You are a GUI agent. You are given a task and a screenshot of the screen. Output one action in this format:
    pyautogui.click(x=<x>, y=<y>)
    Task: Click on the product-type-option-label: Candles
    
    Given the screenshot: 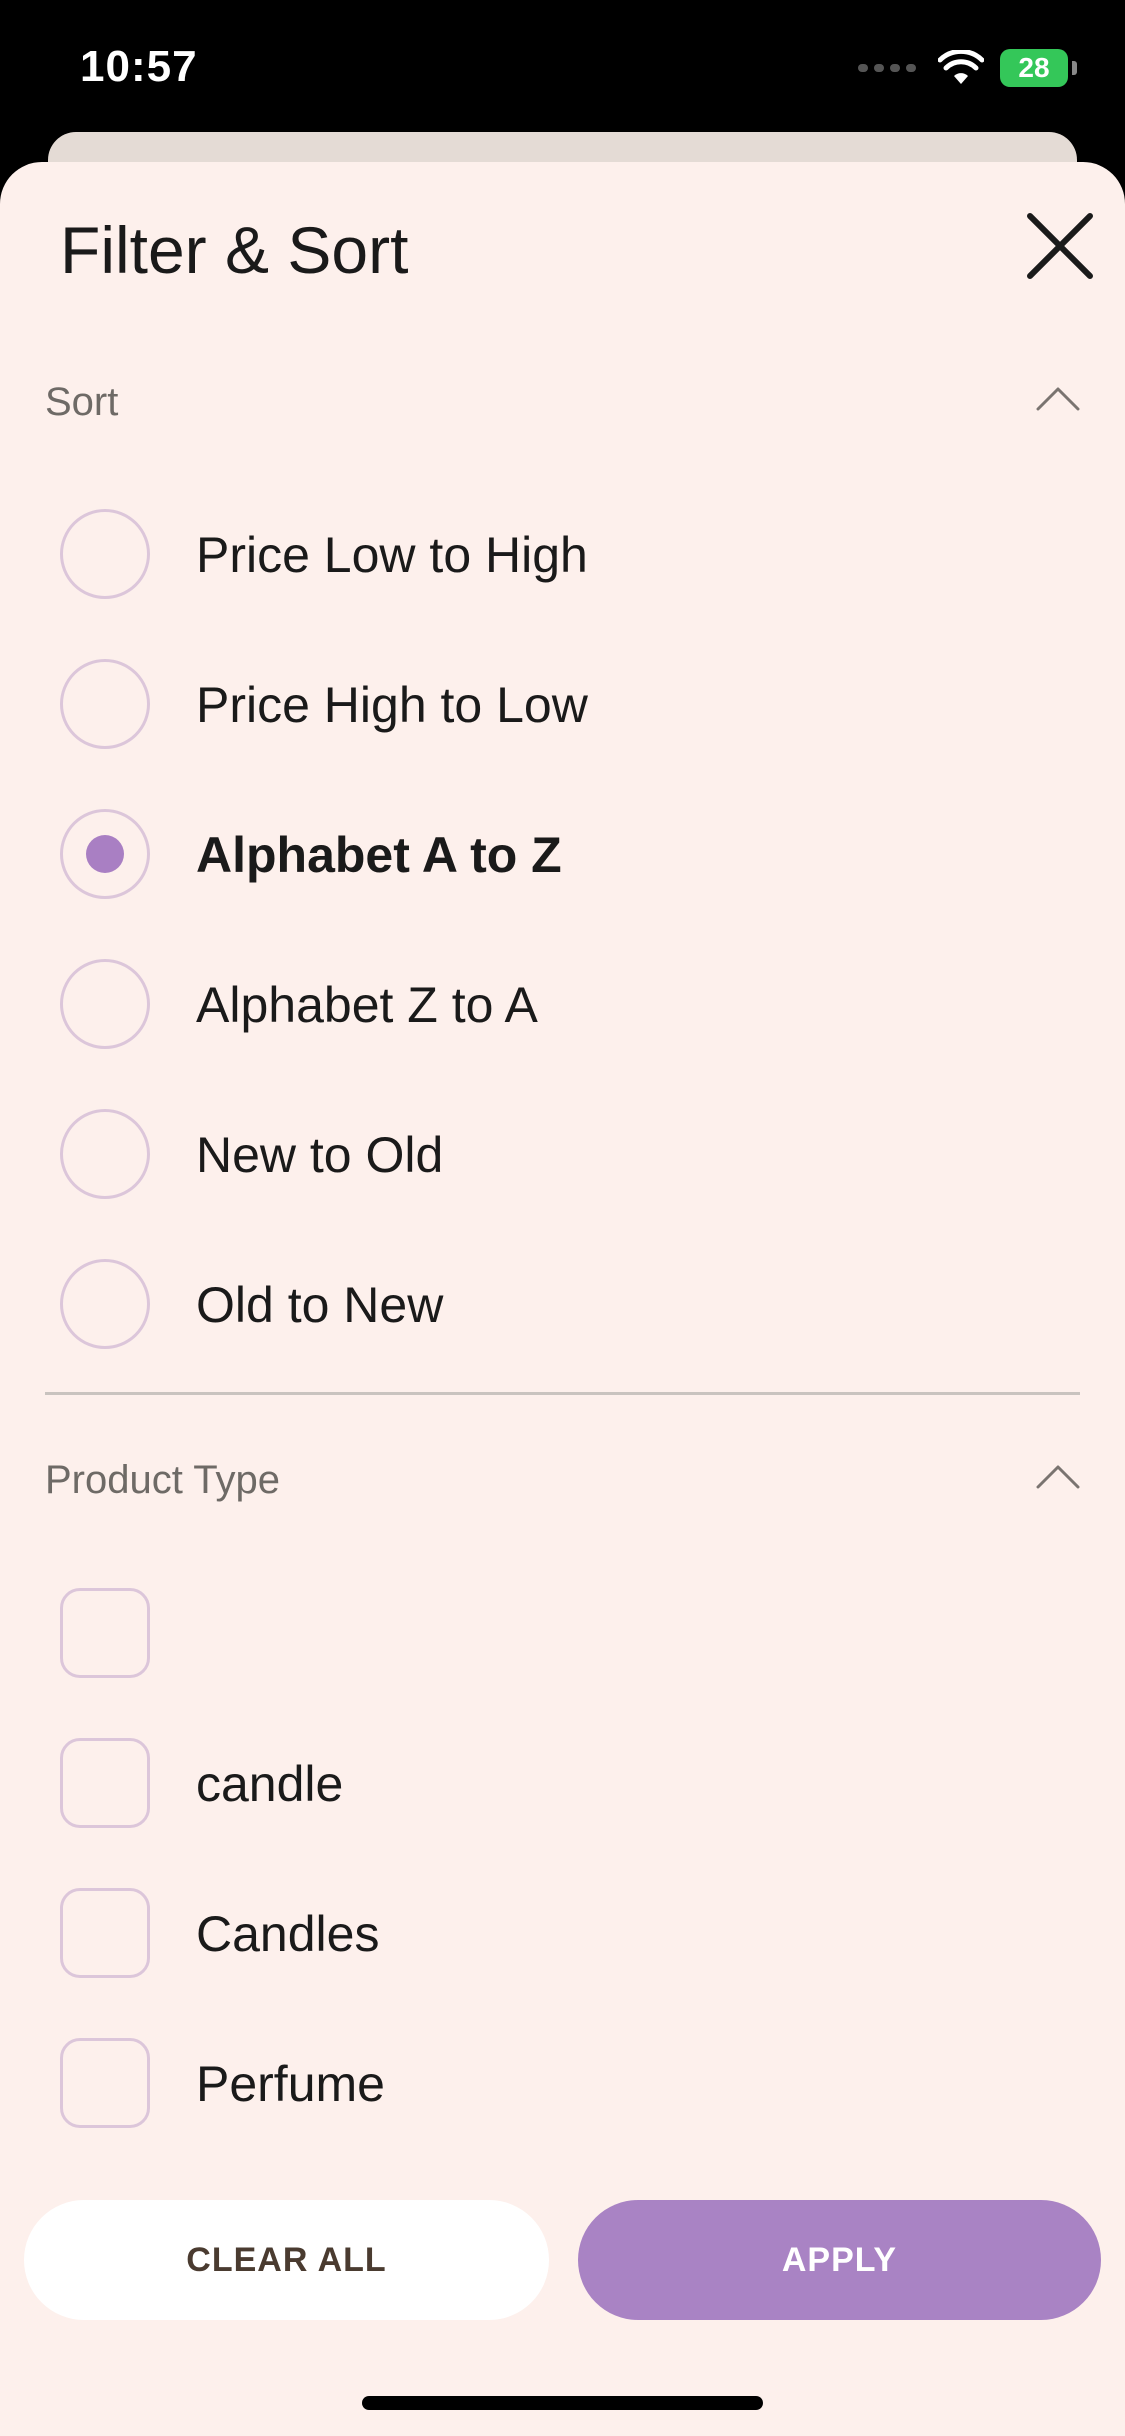 What is the action you would take?
    pyautogui.click(x=288, y=1934)
    